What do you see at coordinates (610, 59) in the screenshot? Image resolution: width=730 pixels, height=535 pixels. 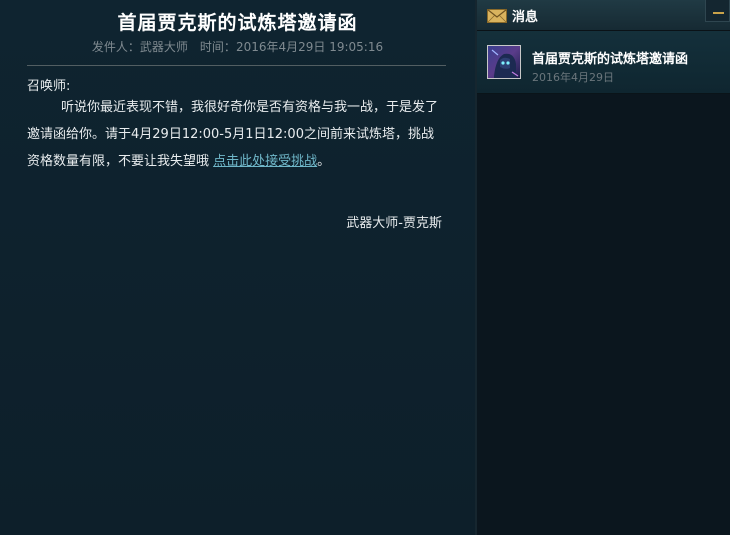 I see `inbox-item-title: 首届贾克斯的试炼塔邀请函` at bounding box center [610, 59].